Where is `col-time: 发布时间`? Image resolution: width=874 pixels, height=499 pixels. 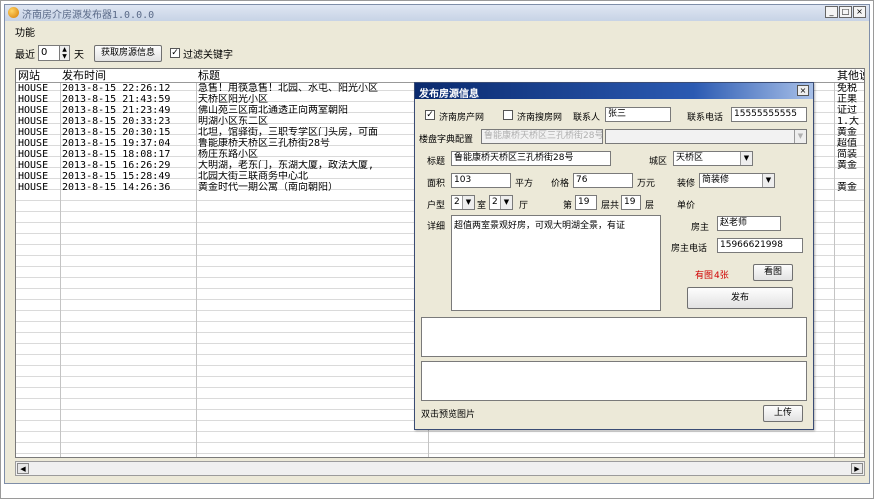 col-time: 发布时间 is located at coordinates (128, 76).